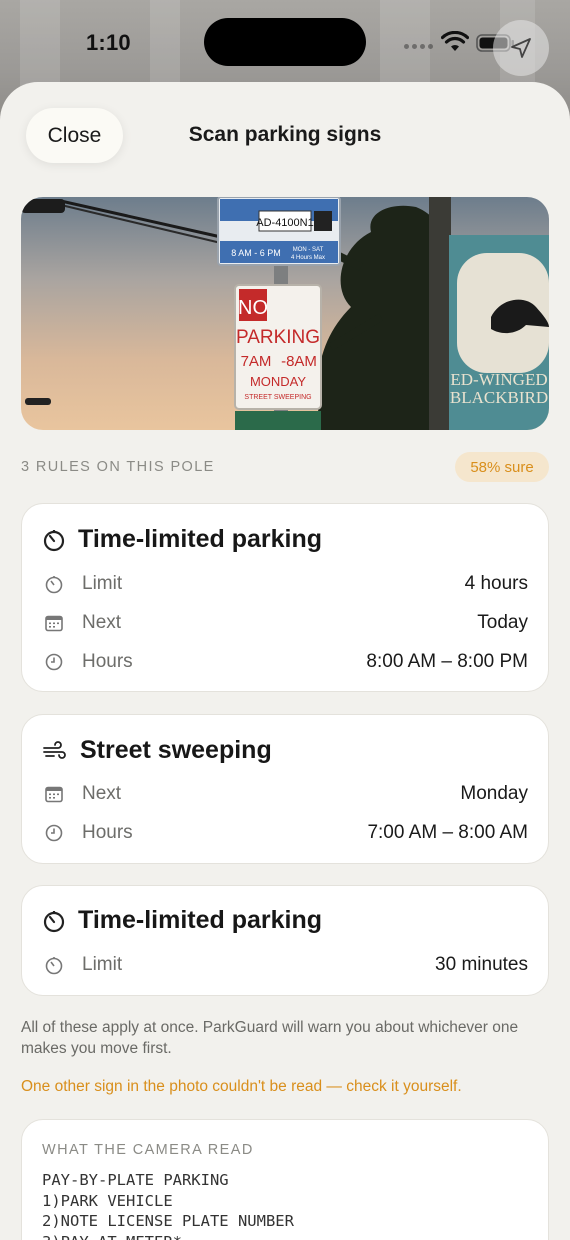 Image resolution: width=570 pixels, height=1240 pixels. I want to click on sign-start-text: 7AM, so click(256, 361).